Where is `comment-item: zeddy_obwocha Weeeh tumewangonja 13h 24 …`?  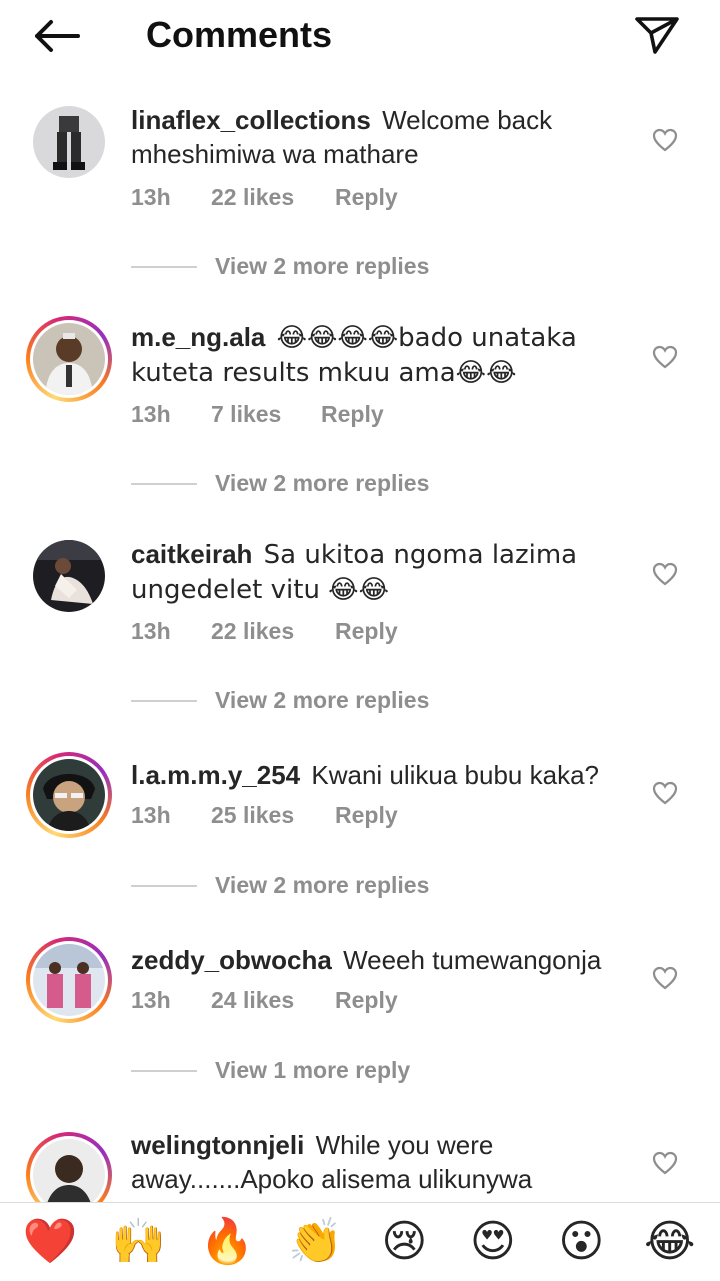
comment-item: zeddy_obwocha Weeeh tumewangonja 13h 24 … is located at coordinates (360, 1023).